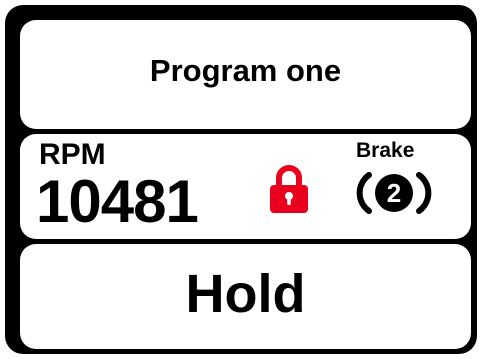  Describe the element at coordinates (385, 150) in the screenshot. I see `brake-label: Brake` at that location.